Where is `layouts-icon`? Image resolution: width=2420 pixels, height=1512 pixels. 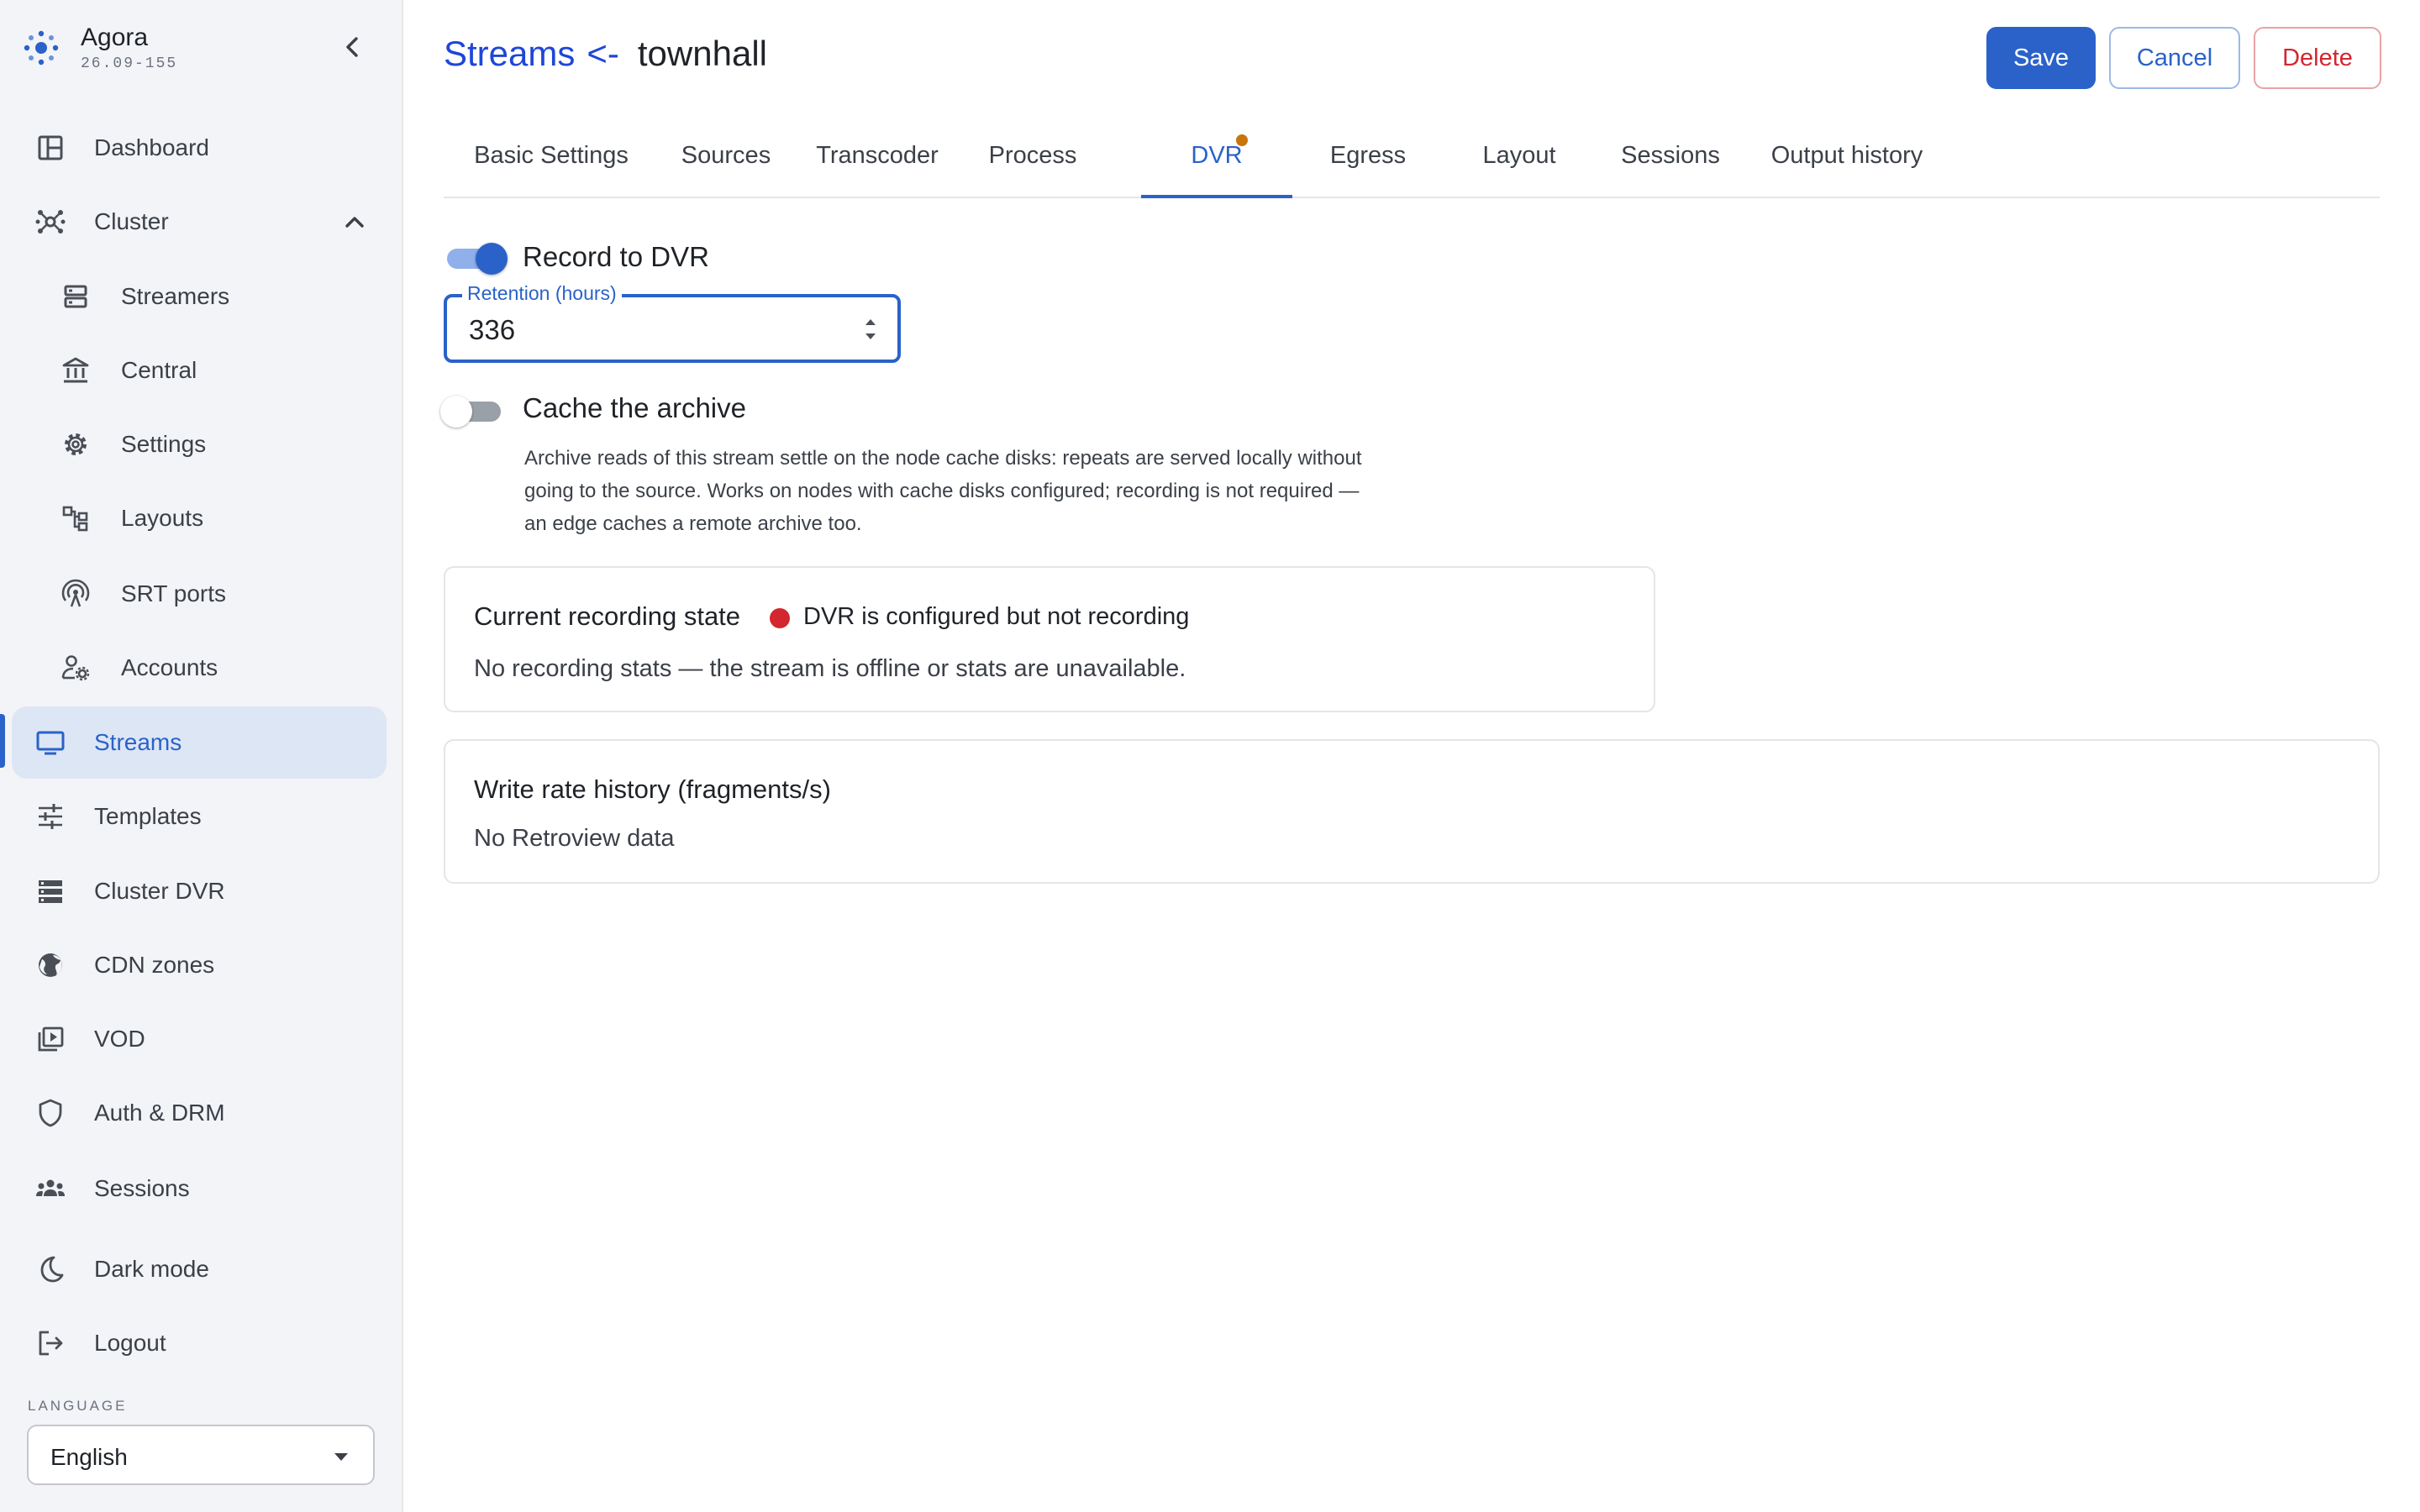 layouts-icon is located at coordinates (75, 518).